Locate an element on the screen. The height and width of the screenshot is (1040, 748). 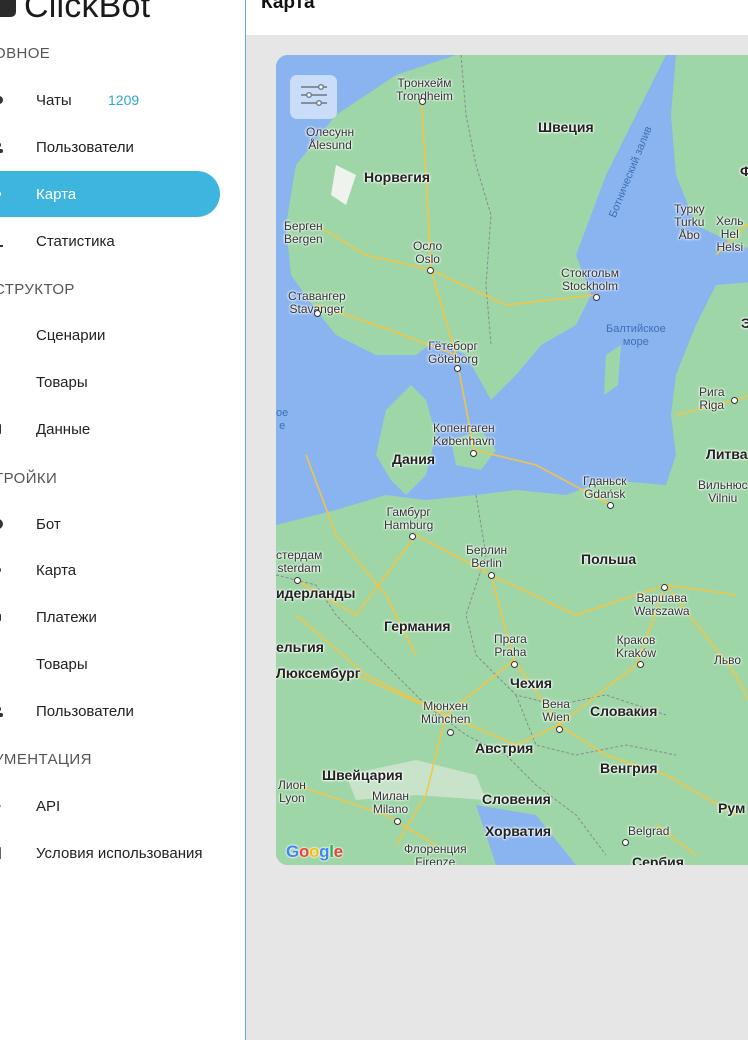
sidebar-item-users-settings: Пользователи is located at coordinates (110, 711).